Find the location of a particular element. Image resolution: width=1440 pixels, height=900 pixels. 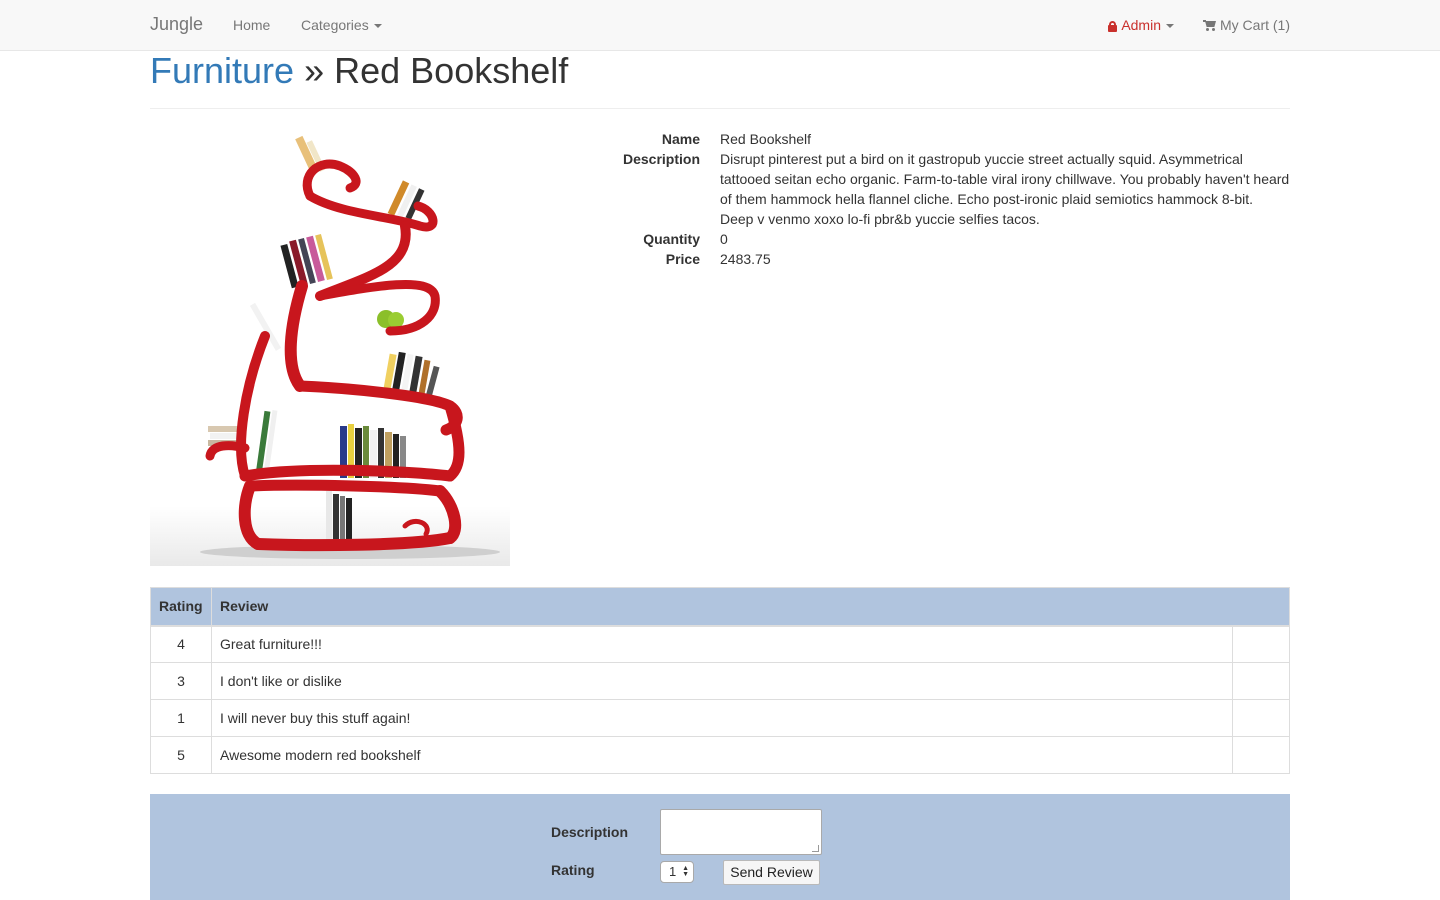

review-text-cell: I will never buy this stuff again! is located at coordinates (722, 718).